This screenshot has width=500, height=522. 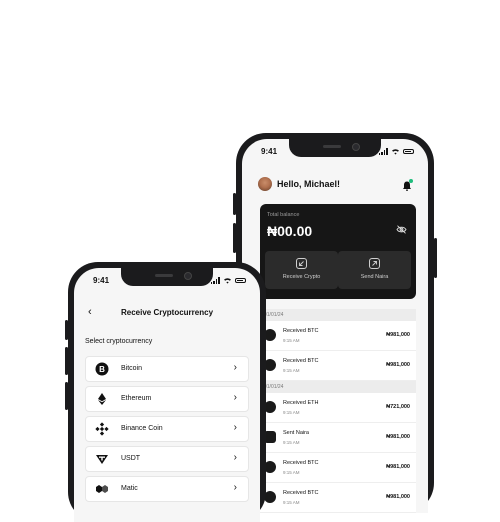 I want to click on receive-crypto-button: Receive Crypto, so click(x=301, y=270).